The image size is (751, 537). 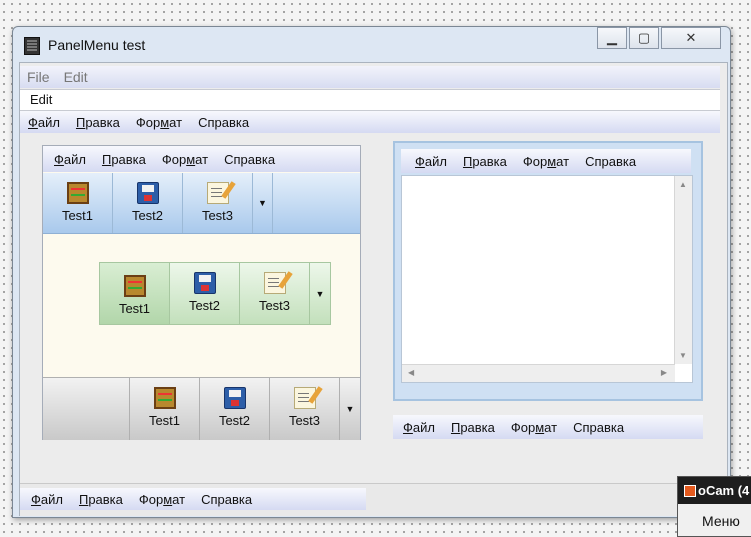 I want to click on ocam-icon, so click(x=690, y=491).